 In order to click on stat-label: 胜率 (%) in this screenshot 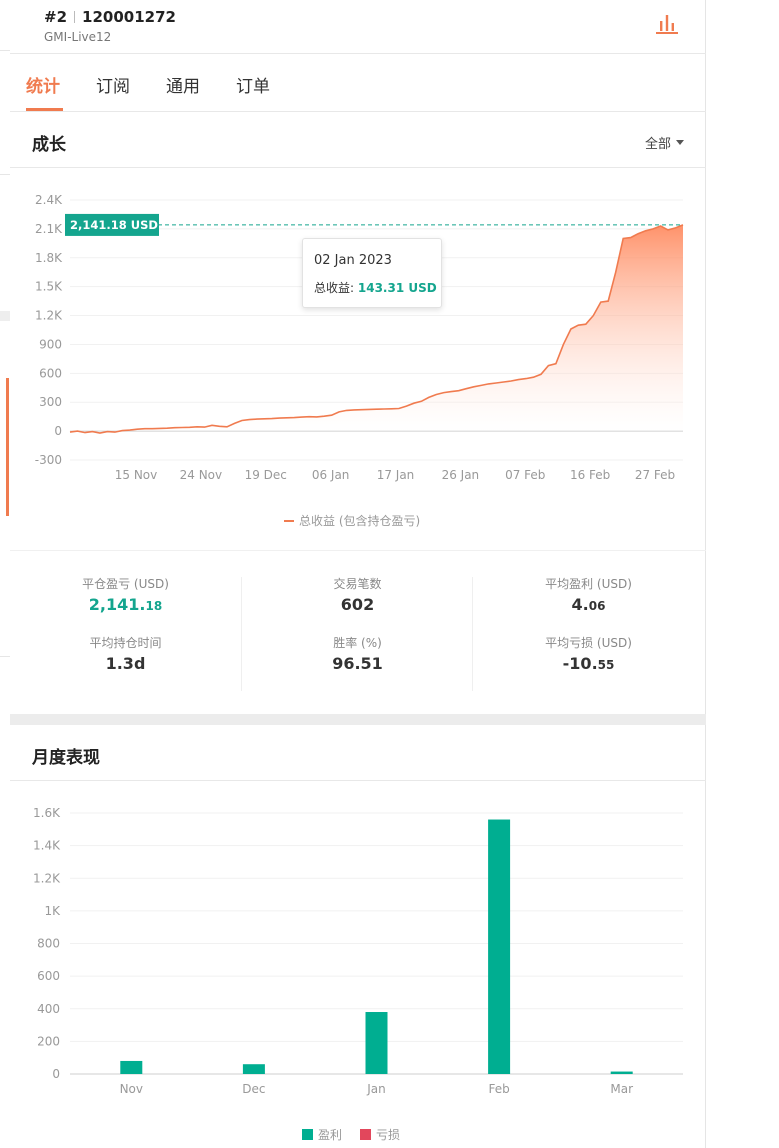, I will do `click(357, 643)`.